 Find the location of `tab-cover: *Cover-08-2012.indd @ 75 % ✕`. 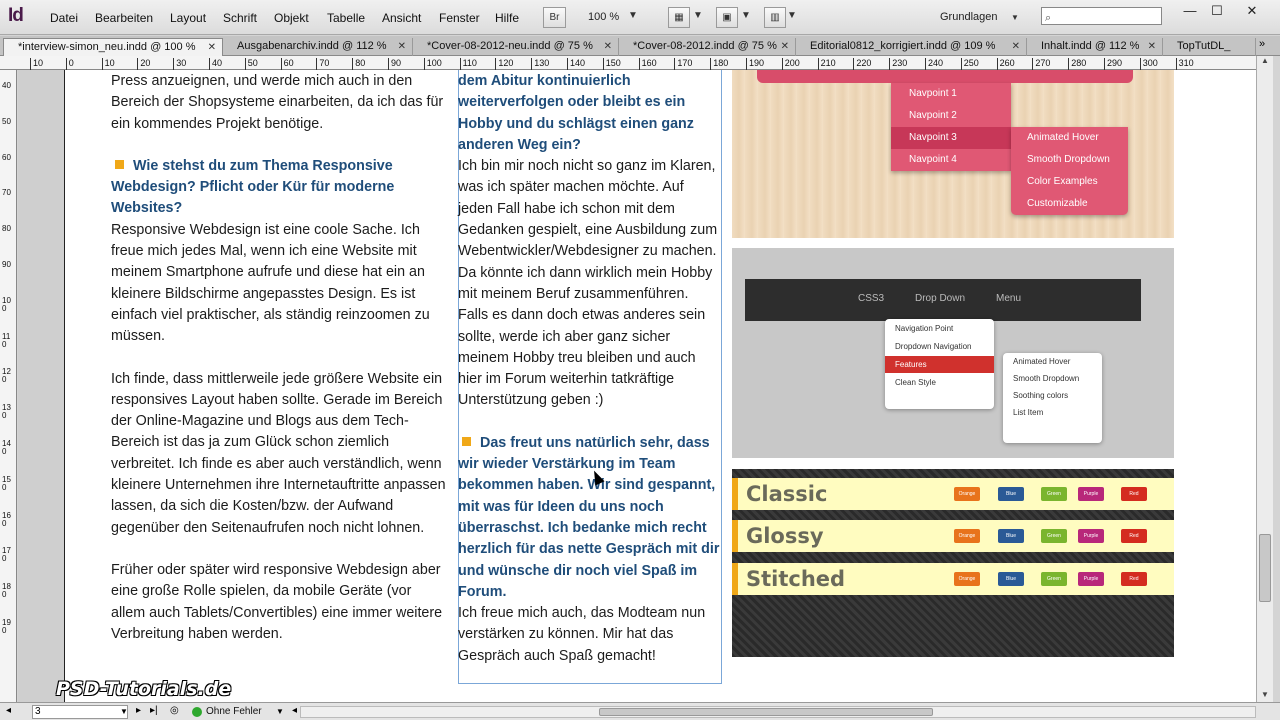

tab-cover: *Cover-08-2012.indd @ 75 % ✕ is located at coordinates (707, 47).